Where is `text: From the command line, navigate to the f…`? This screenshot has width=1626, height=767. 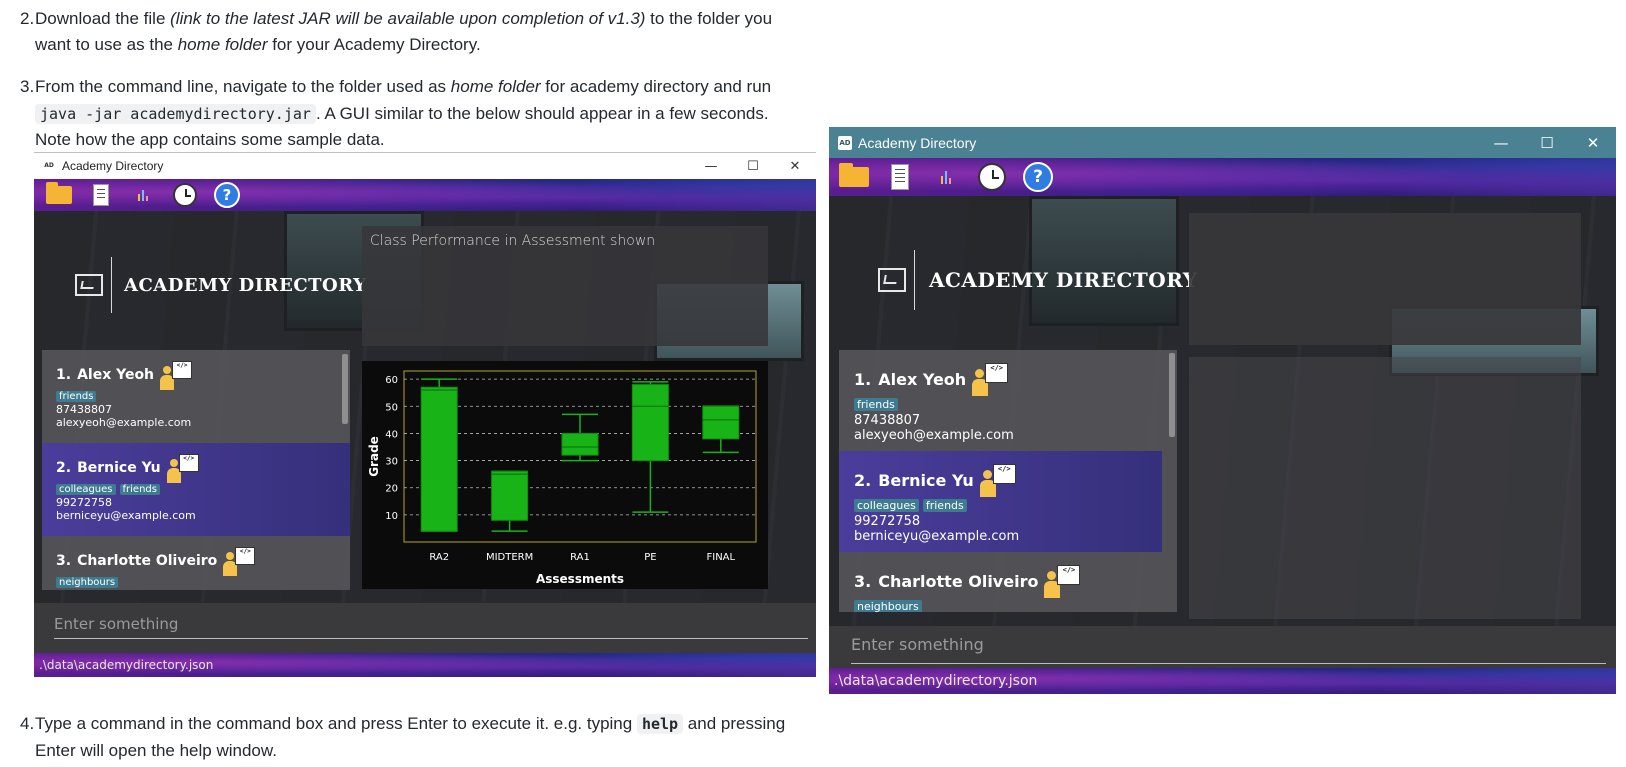 text: From the command line, navigate to the f… is located at coordinates (243, 86).